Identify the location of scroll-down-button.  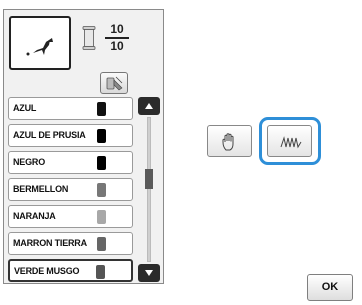
(149, 273).